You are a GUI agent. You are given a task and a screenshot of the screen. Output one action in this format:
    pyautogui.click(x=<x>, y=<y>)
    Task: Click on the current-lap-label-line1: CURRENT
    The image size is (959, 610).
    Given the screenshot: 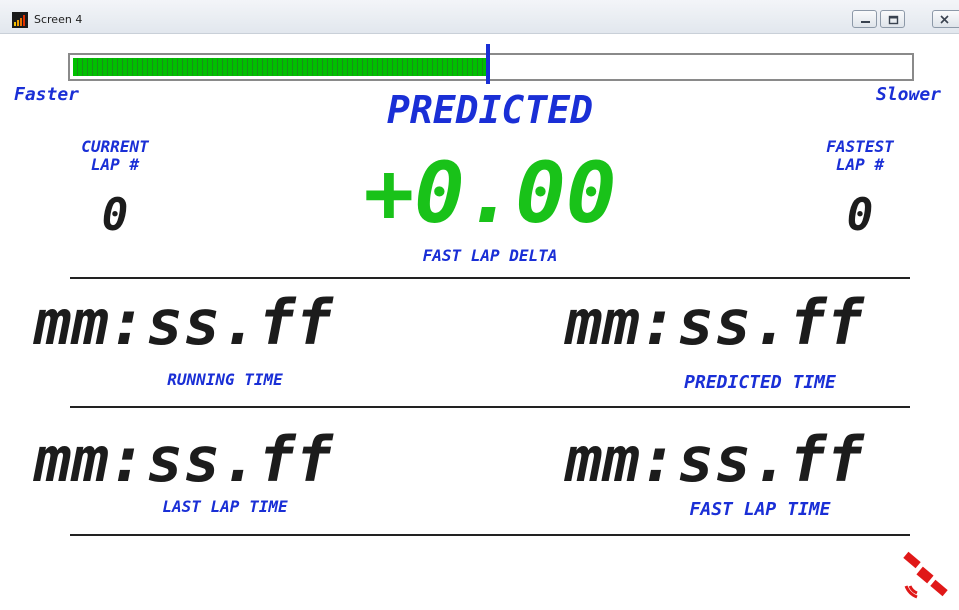 What is the action you would take?
    pyautogui.click(x=115, y=146)
    